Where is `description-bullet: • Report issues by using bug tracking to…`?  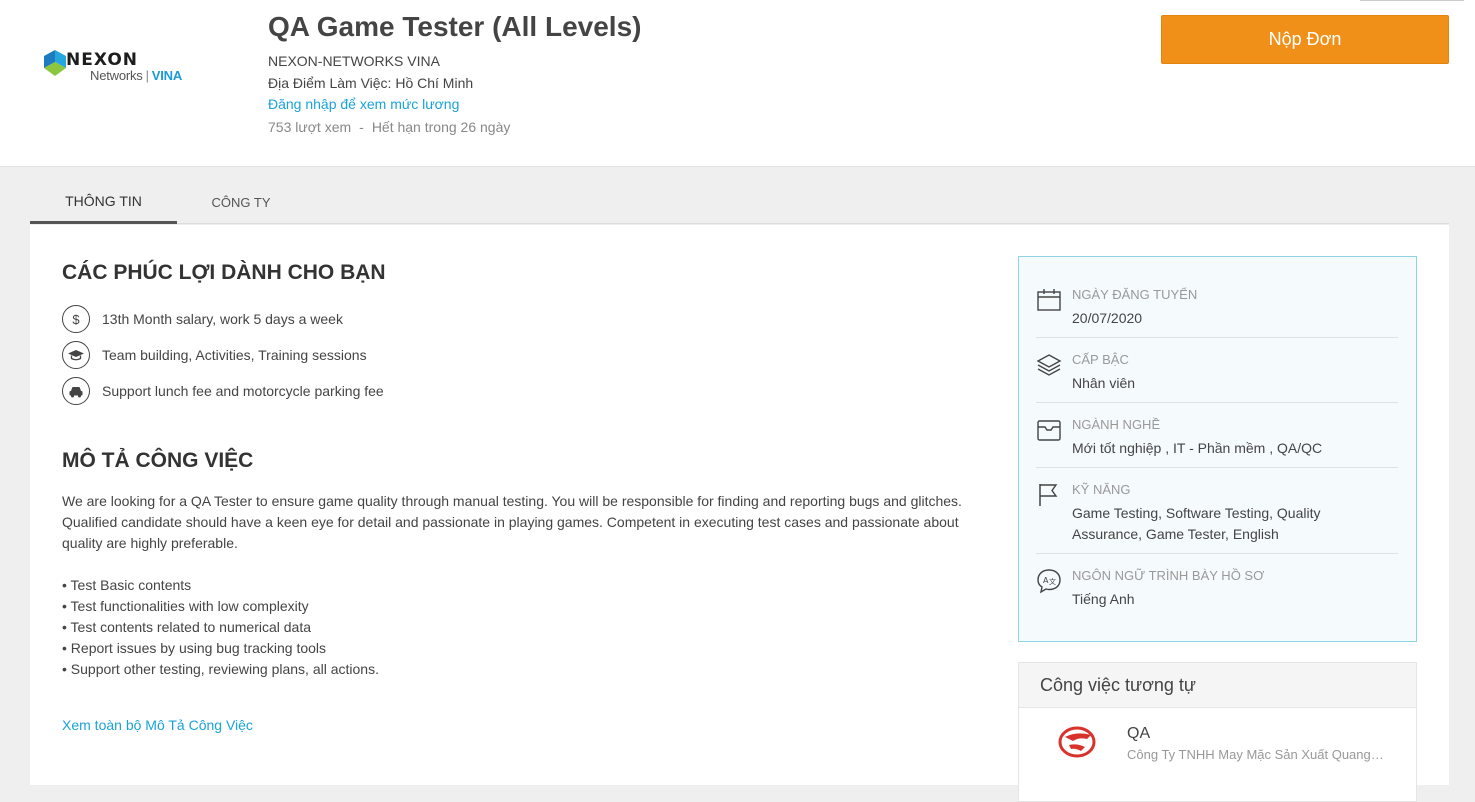
description-bullet: • Report issues by using bug tracking to… is located at coordinates (194, 648).